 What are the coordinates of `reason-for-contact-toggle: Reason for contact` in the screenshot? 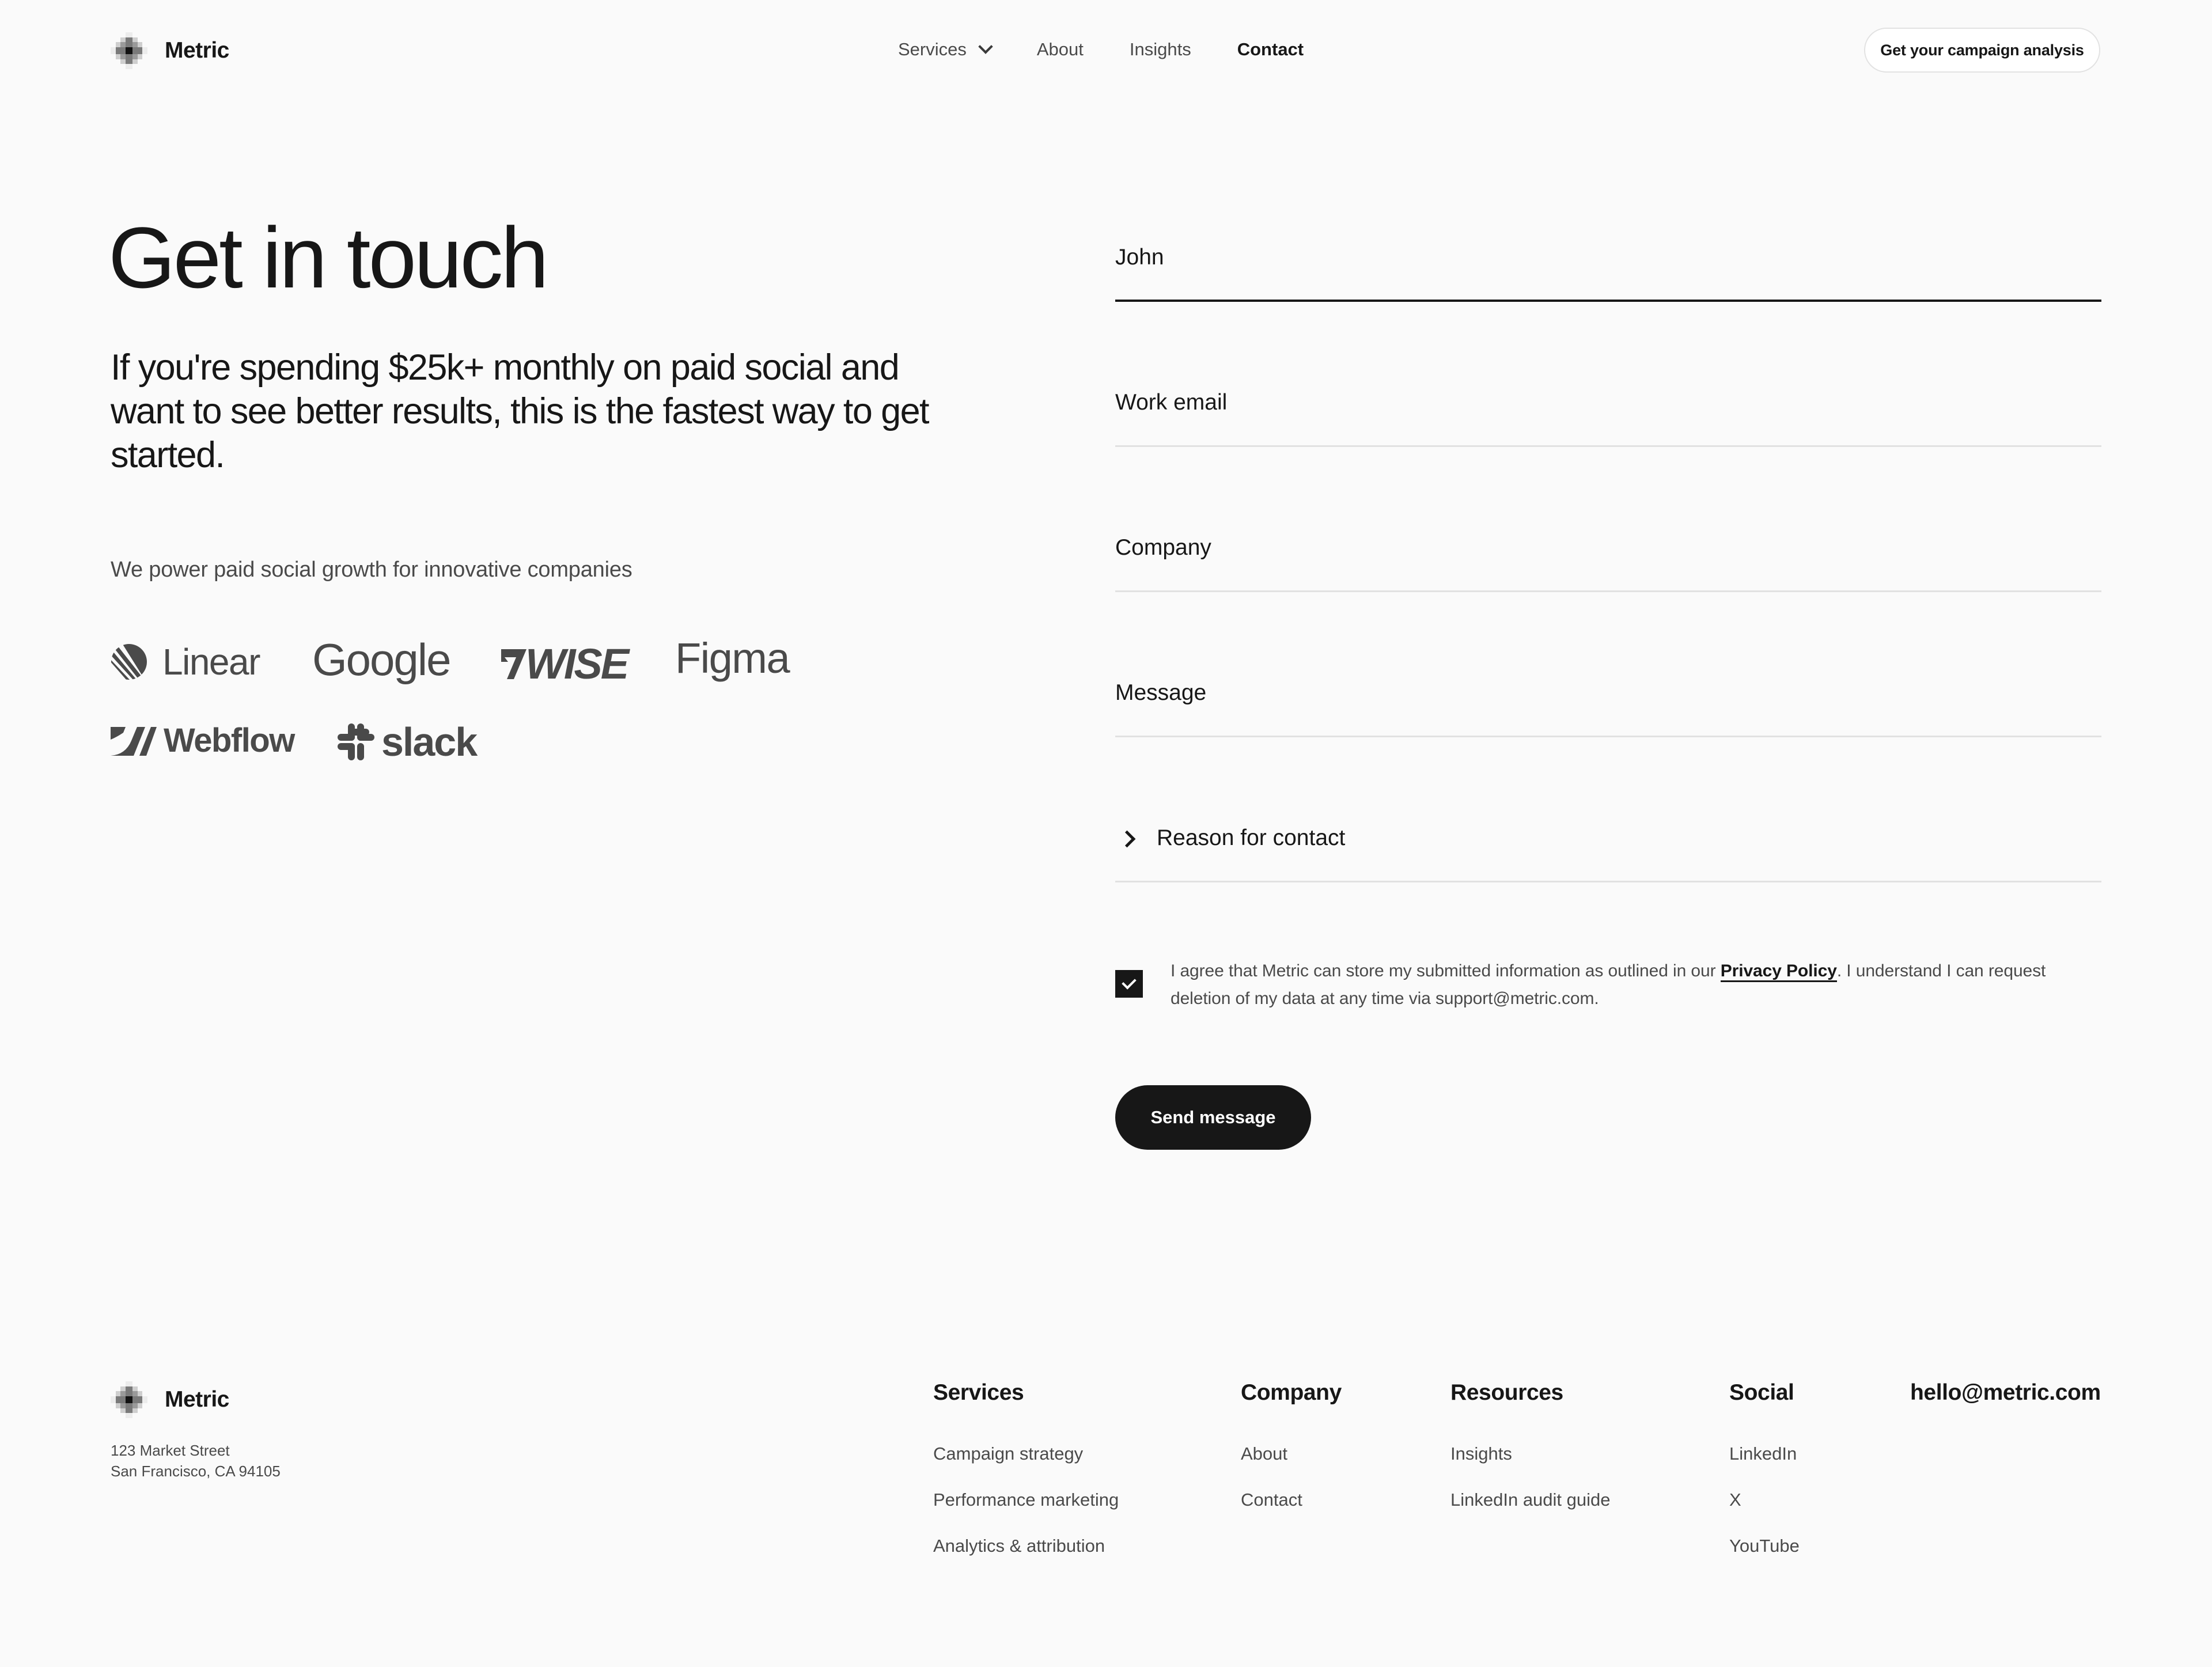 It's located at (1608, 853).